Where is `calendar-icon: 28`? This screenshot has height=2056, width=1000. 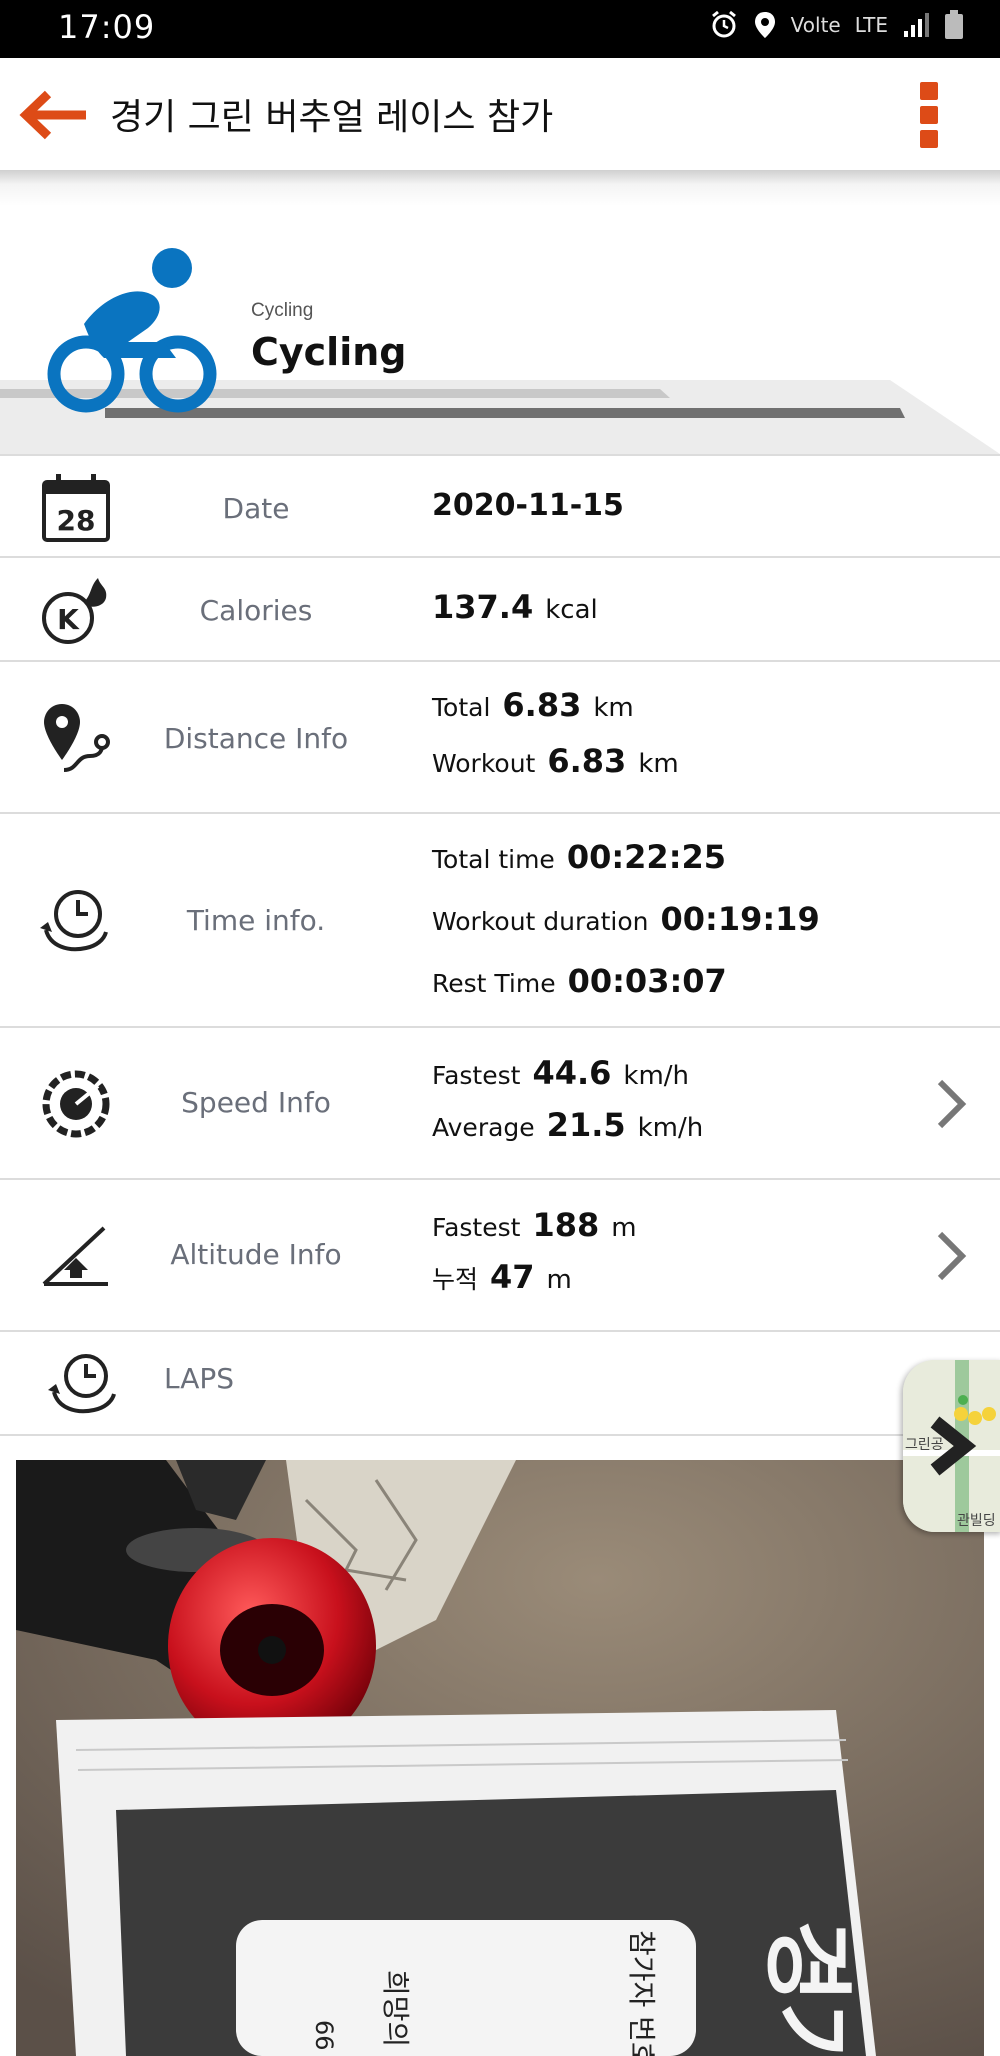
calendar-icon: 28 is located at coordinates (76, 508).